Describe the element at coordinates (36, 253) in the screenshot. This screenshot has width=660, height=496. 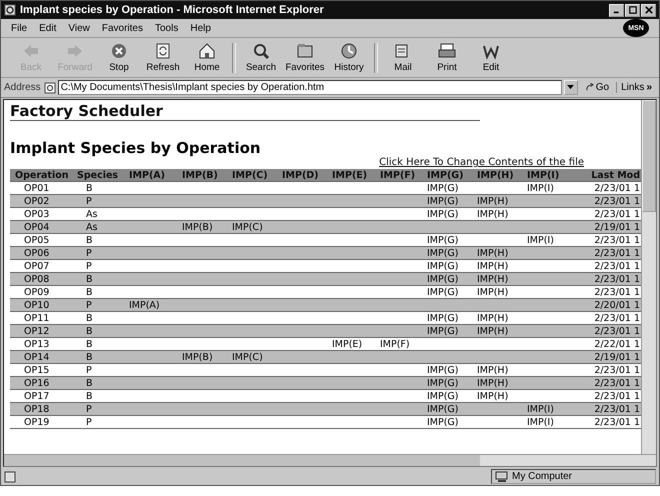
I see `table-cell-text: OP06` at that location.